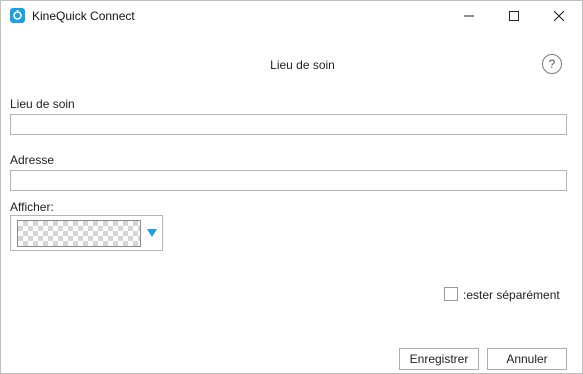  What do you see at coordinates (552, 64) in the screenshot?
I see `help-icon: ?` at bounding box center [552, 64].